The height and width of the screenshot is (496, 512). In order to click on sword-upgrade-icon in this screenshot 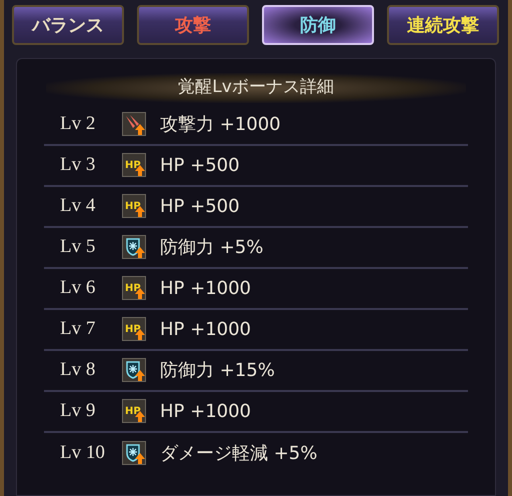, I will do `click(134, 124)`.